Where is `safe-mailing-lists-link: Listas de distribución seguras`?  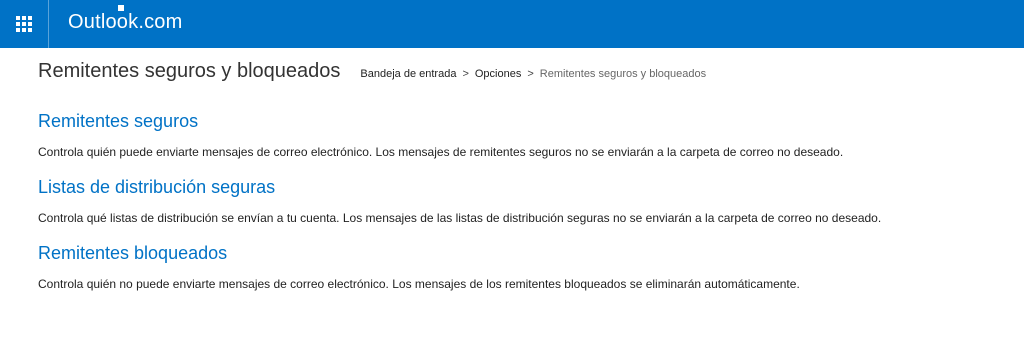 safe-mailing-lists-link: Listas de distribución seguras is located at coordinates (523, 187).